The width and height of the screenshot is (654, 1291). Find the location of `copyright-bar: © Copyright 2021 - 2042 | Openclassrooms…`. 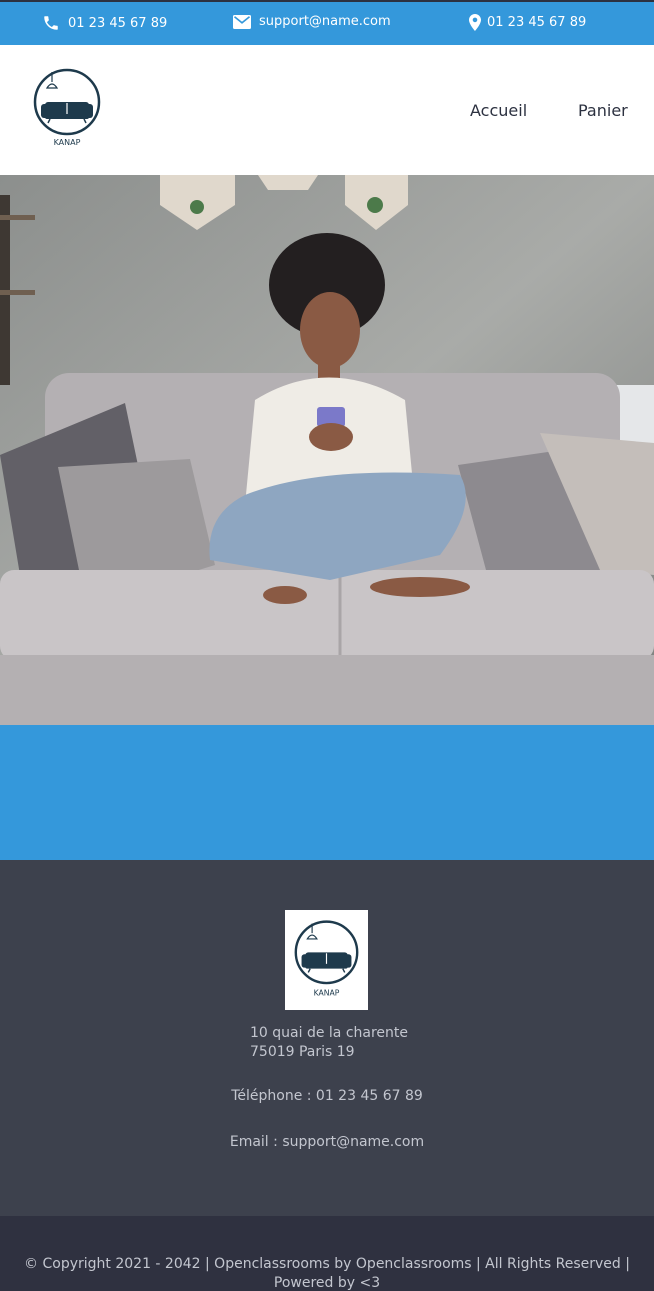

copyright-bar: © Copyright 2021 - 2042 | Openclassrooms… is located at coordinates (327, 1253).